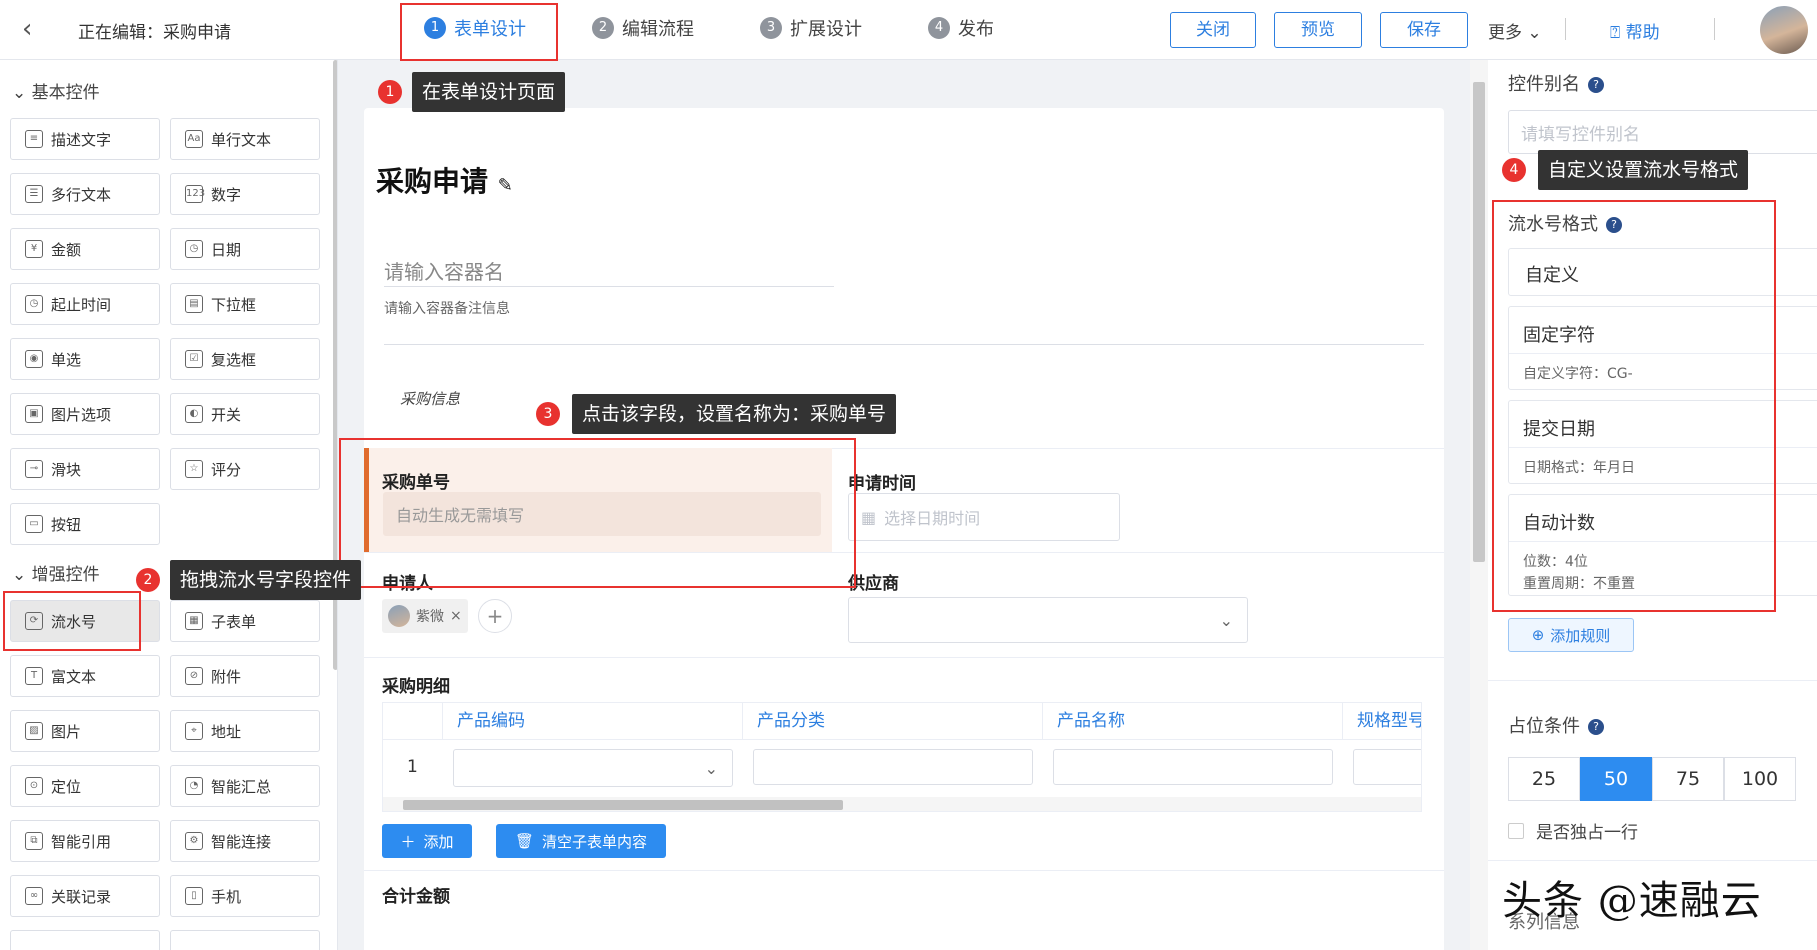  What do you see at coordinates (85, 469) in the screenshot?
I see `control-slider: ⊸ 滑块` at bounding box center [85, 469].